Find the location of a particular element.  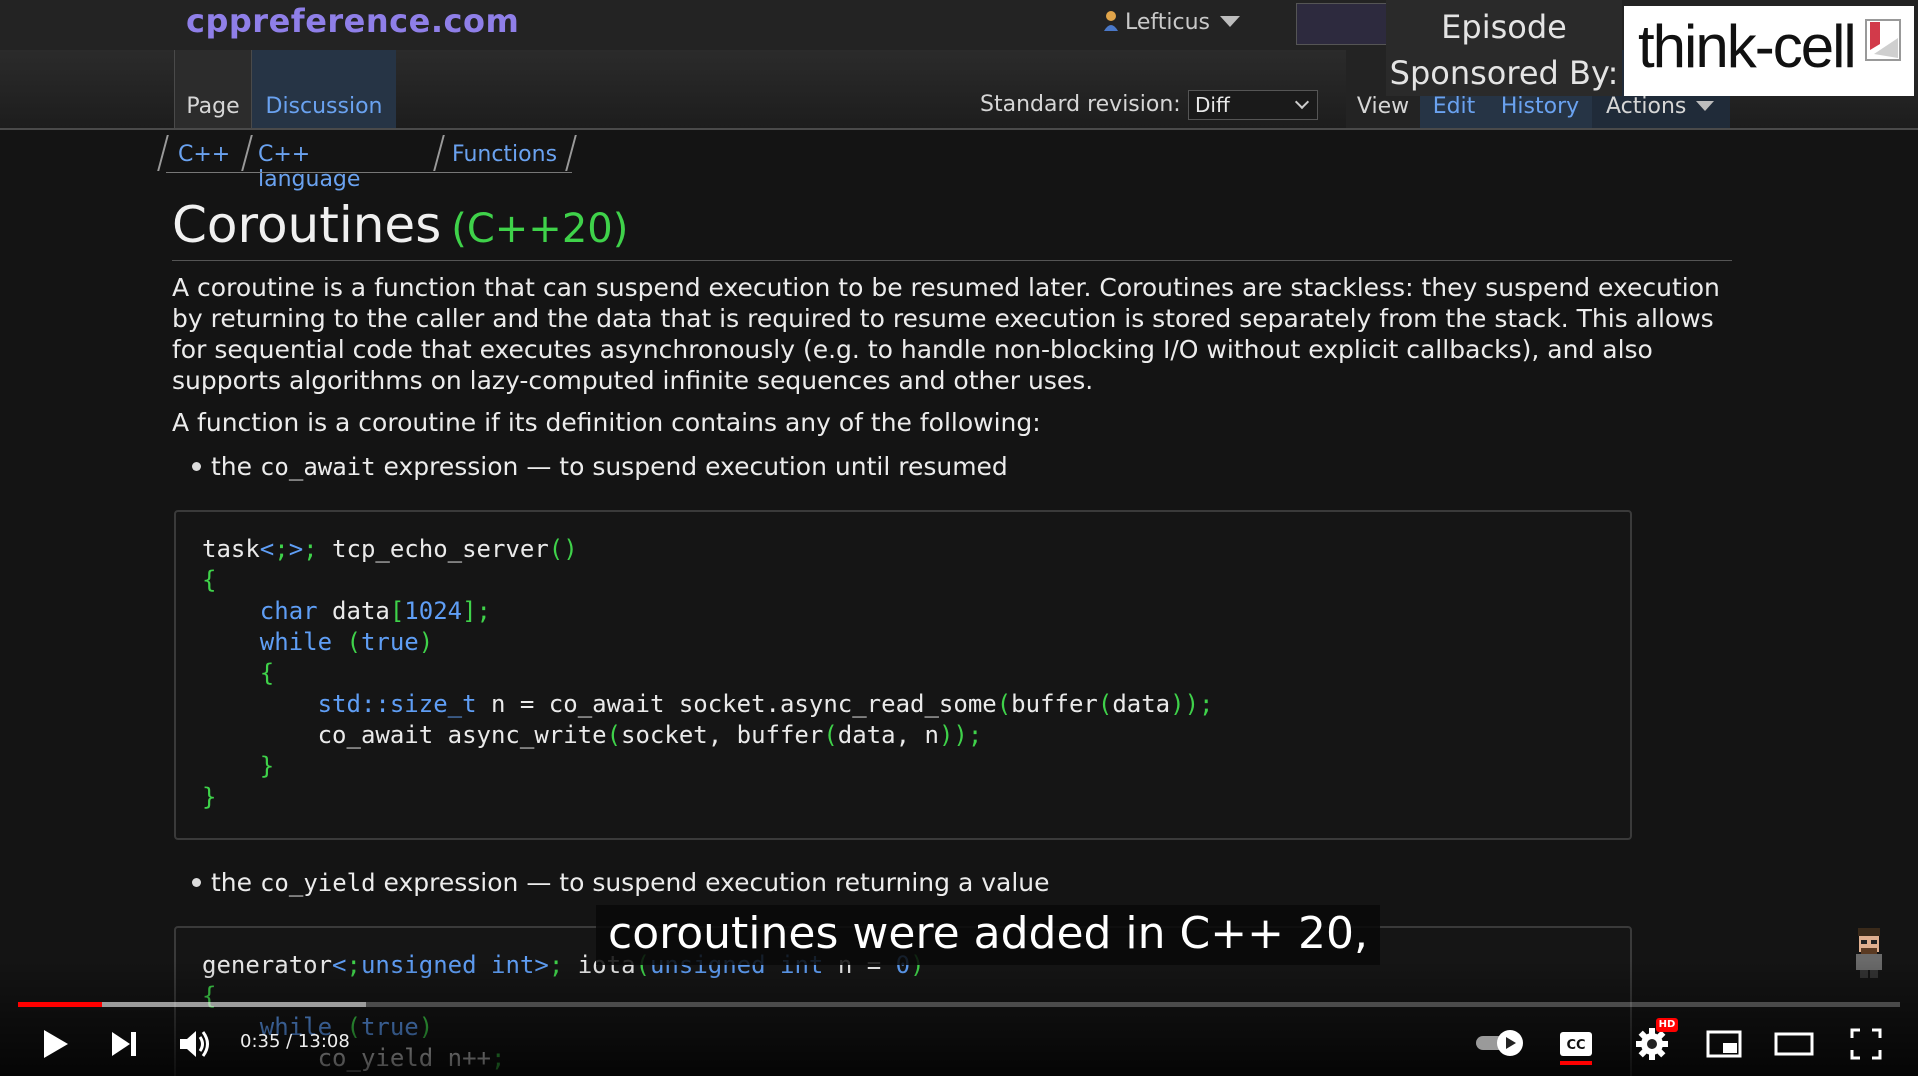

breadcrumb-item-functions: Functions is located at coordinates (504, 152).